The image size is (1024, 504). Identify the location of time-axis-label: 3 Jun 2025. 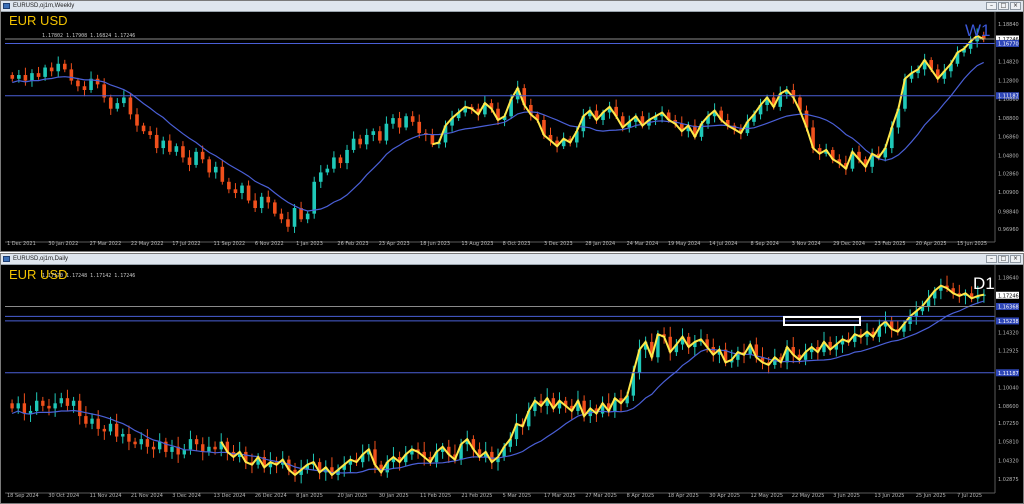
(846, 496).